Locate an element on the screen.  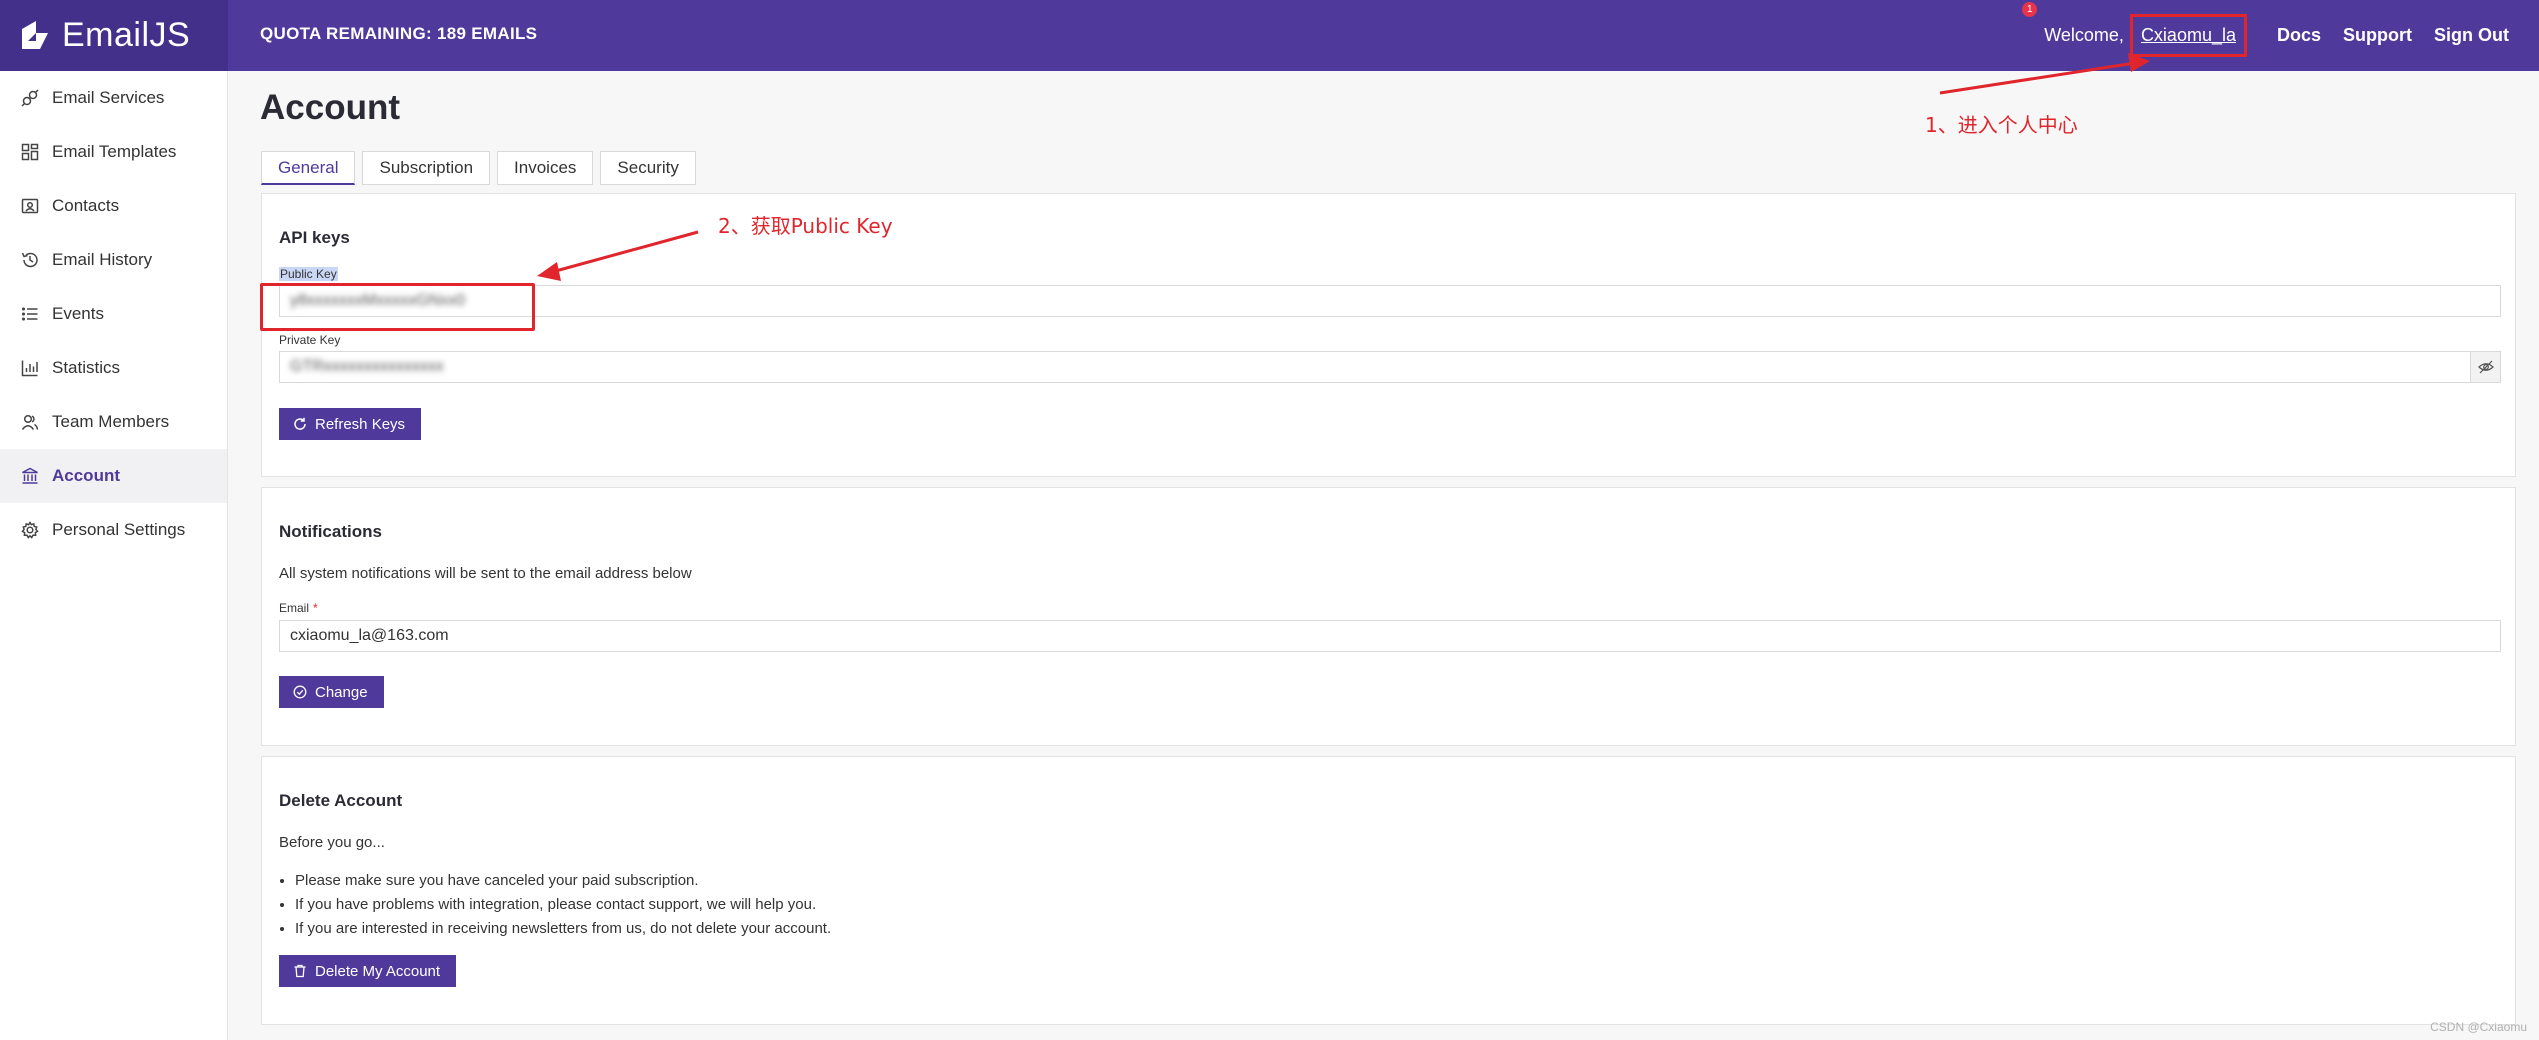
sidebar-item-email-history: Email History is located at coordinates (113, 260).